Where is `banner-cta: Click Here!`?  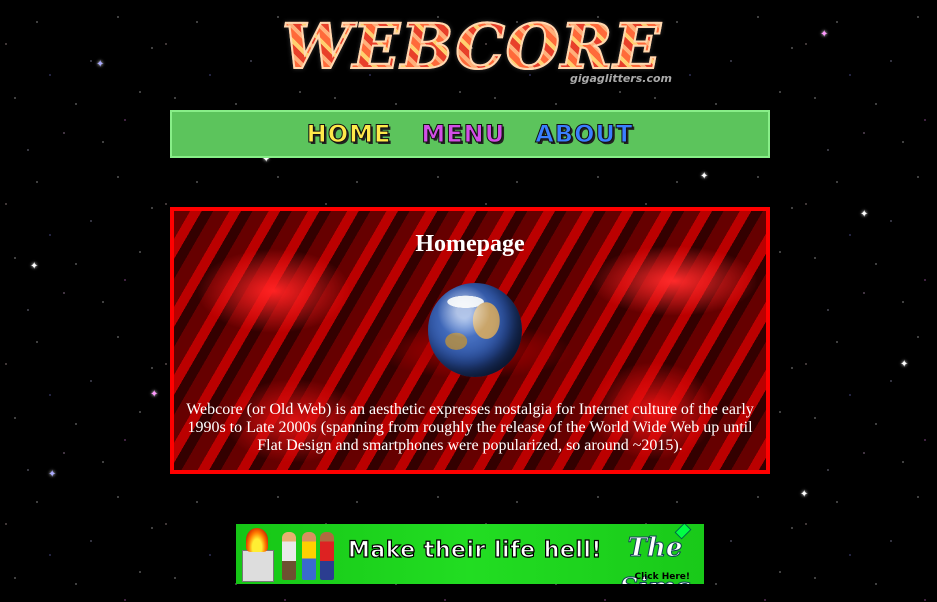
banner-cta: Click Here! is located at coordinates (662, 577).